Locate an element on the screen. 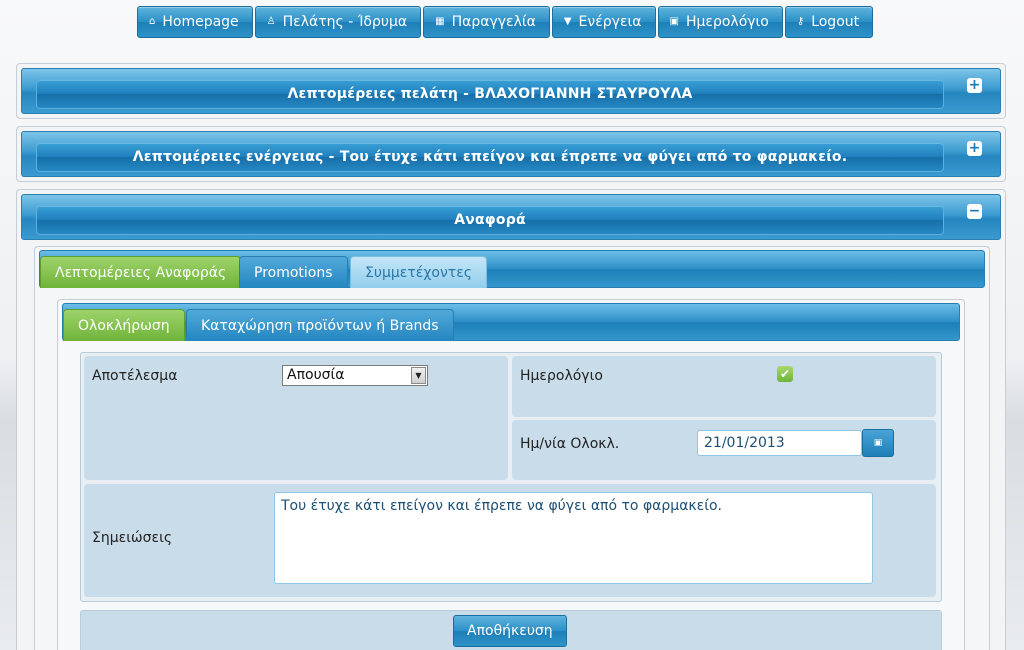  nav-calendar-label: Ημερολόγιο is located at coordinates (727, 22).